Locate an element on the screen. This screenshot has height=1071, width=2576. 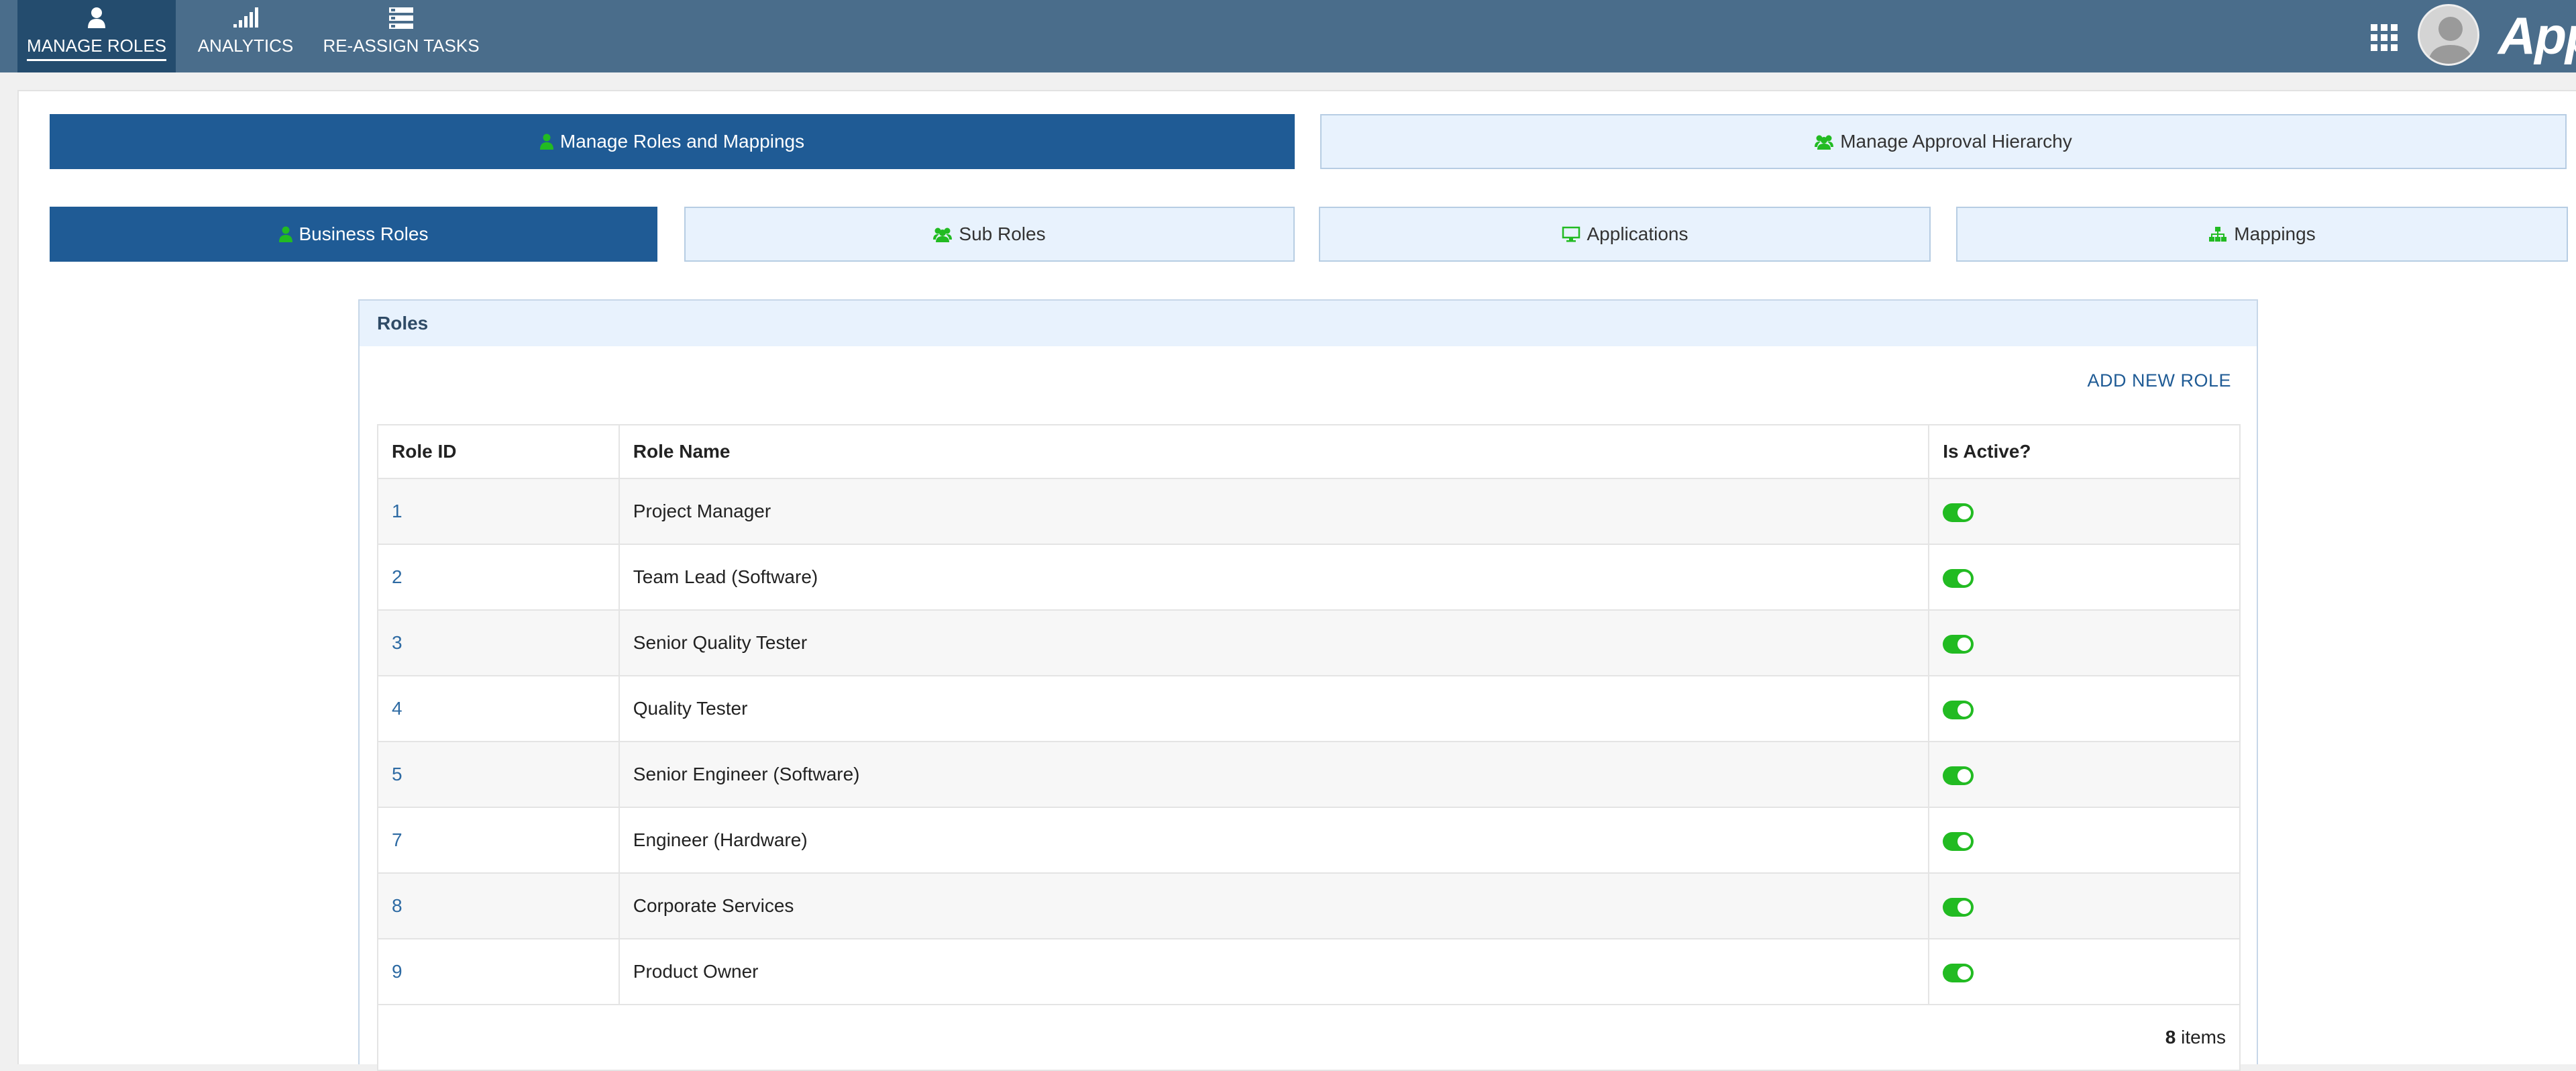
role-name: Senior Engineer (Software) is located at coordinates (1274, 774).